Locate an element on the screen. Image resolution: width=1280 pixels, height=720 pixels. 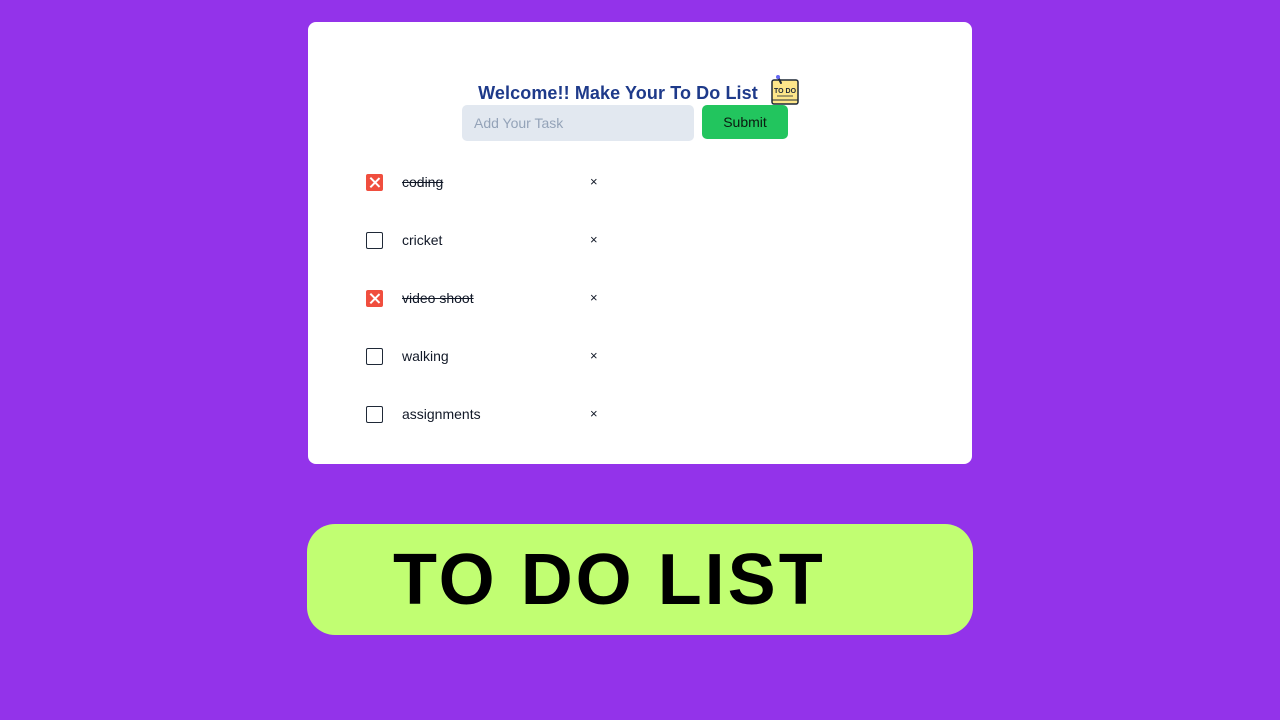
task-label: assignments is located at coordinates (441, 414).